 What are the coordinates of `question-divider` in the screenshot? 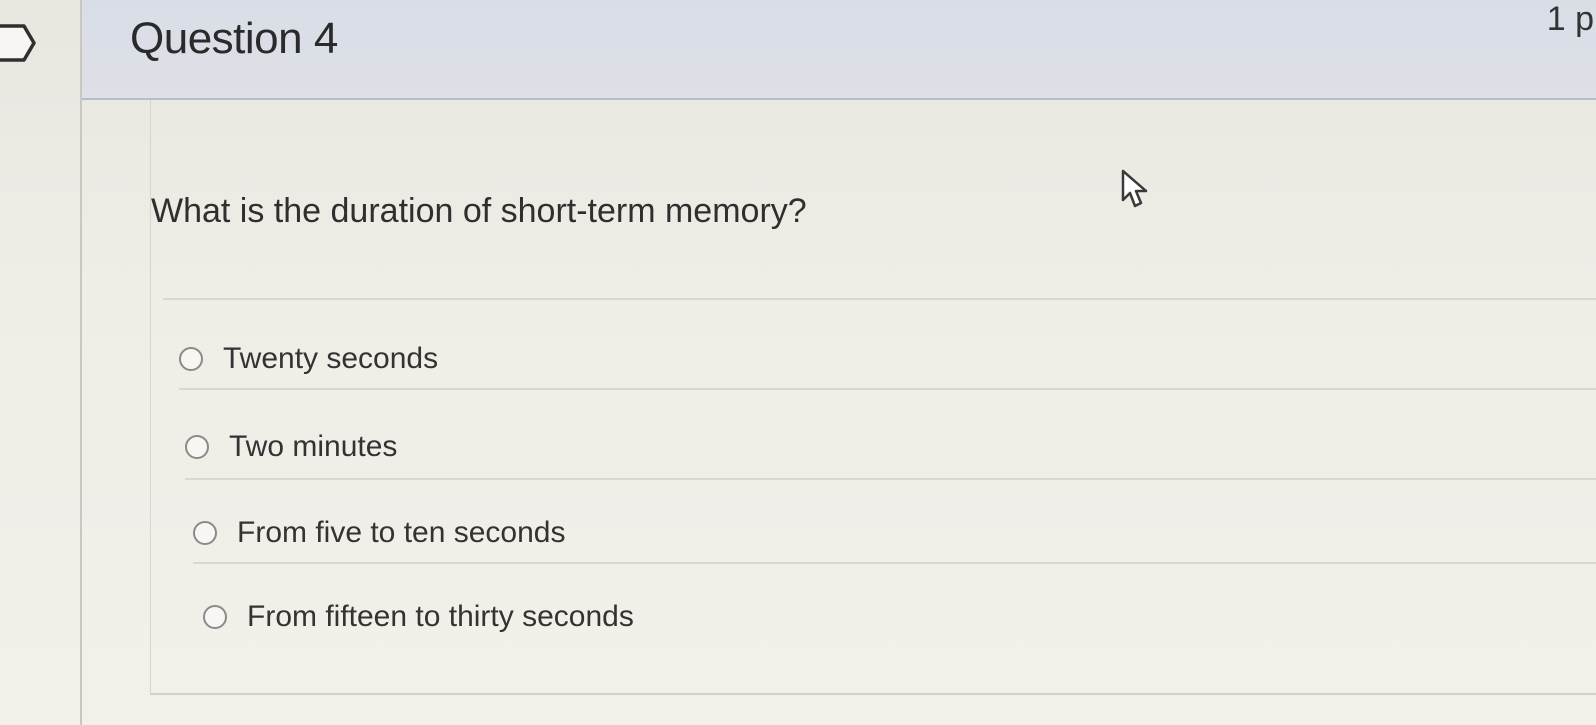 It's located at (879, 299).